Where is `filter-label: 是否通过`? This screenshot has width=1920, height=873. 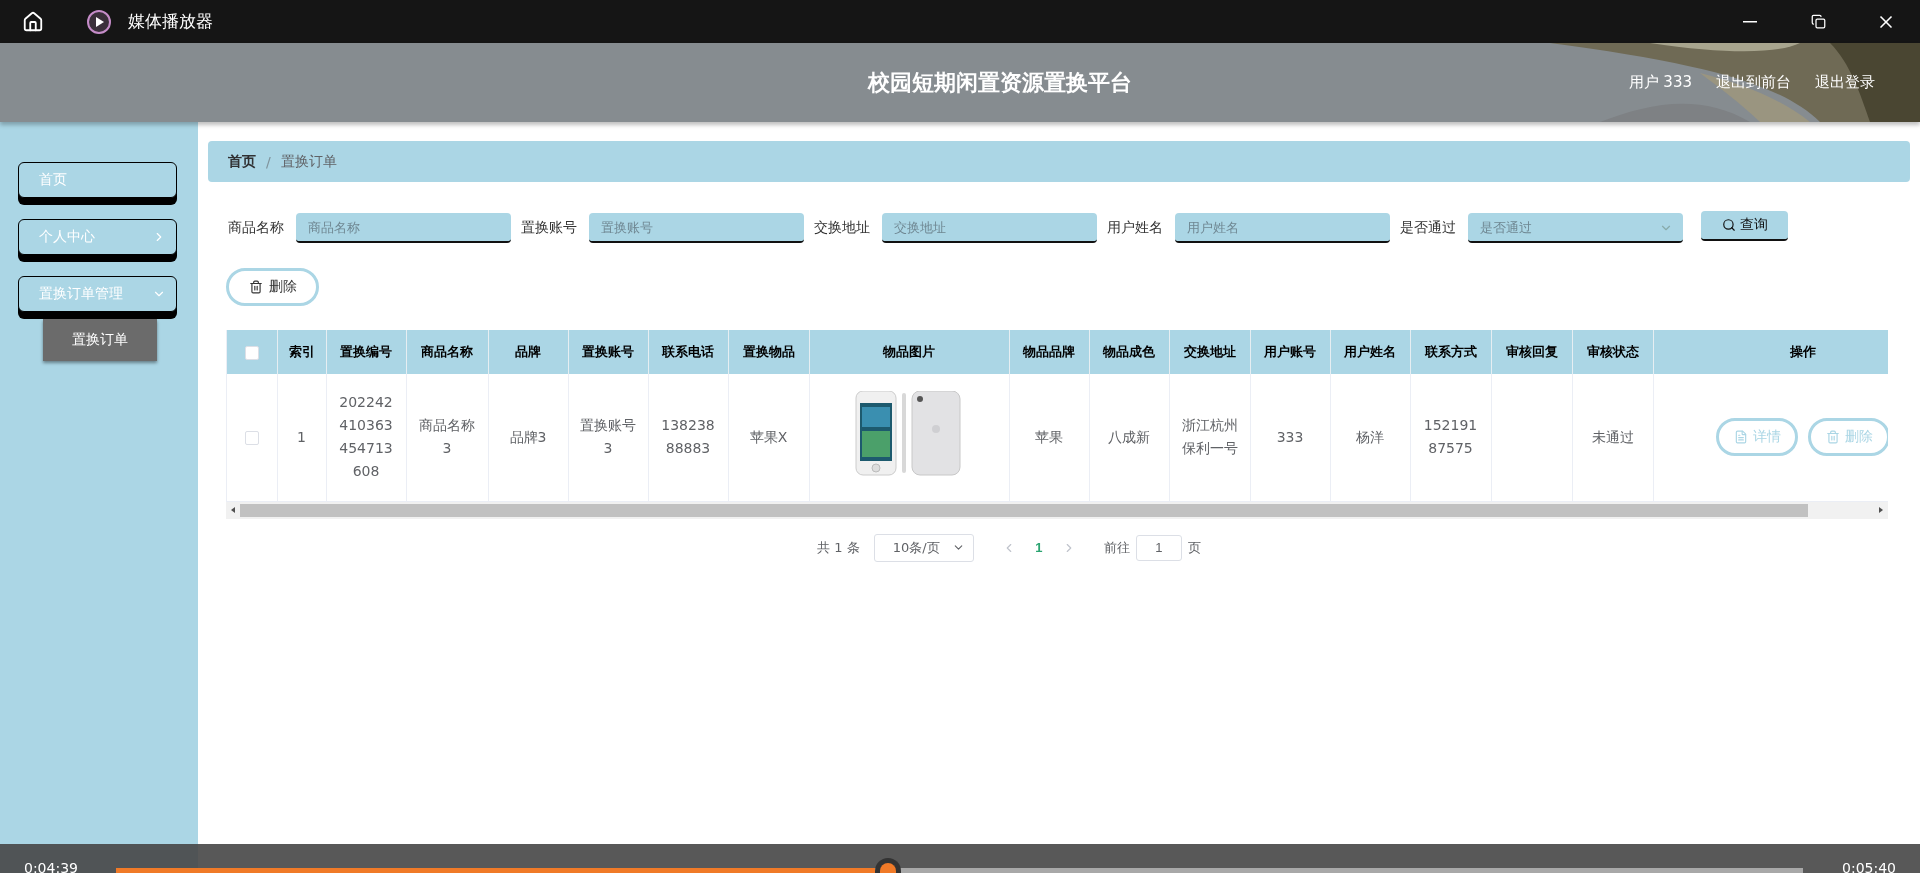 filter-label: 是否通过 is located at coordinates (1428, 228).